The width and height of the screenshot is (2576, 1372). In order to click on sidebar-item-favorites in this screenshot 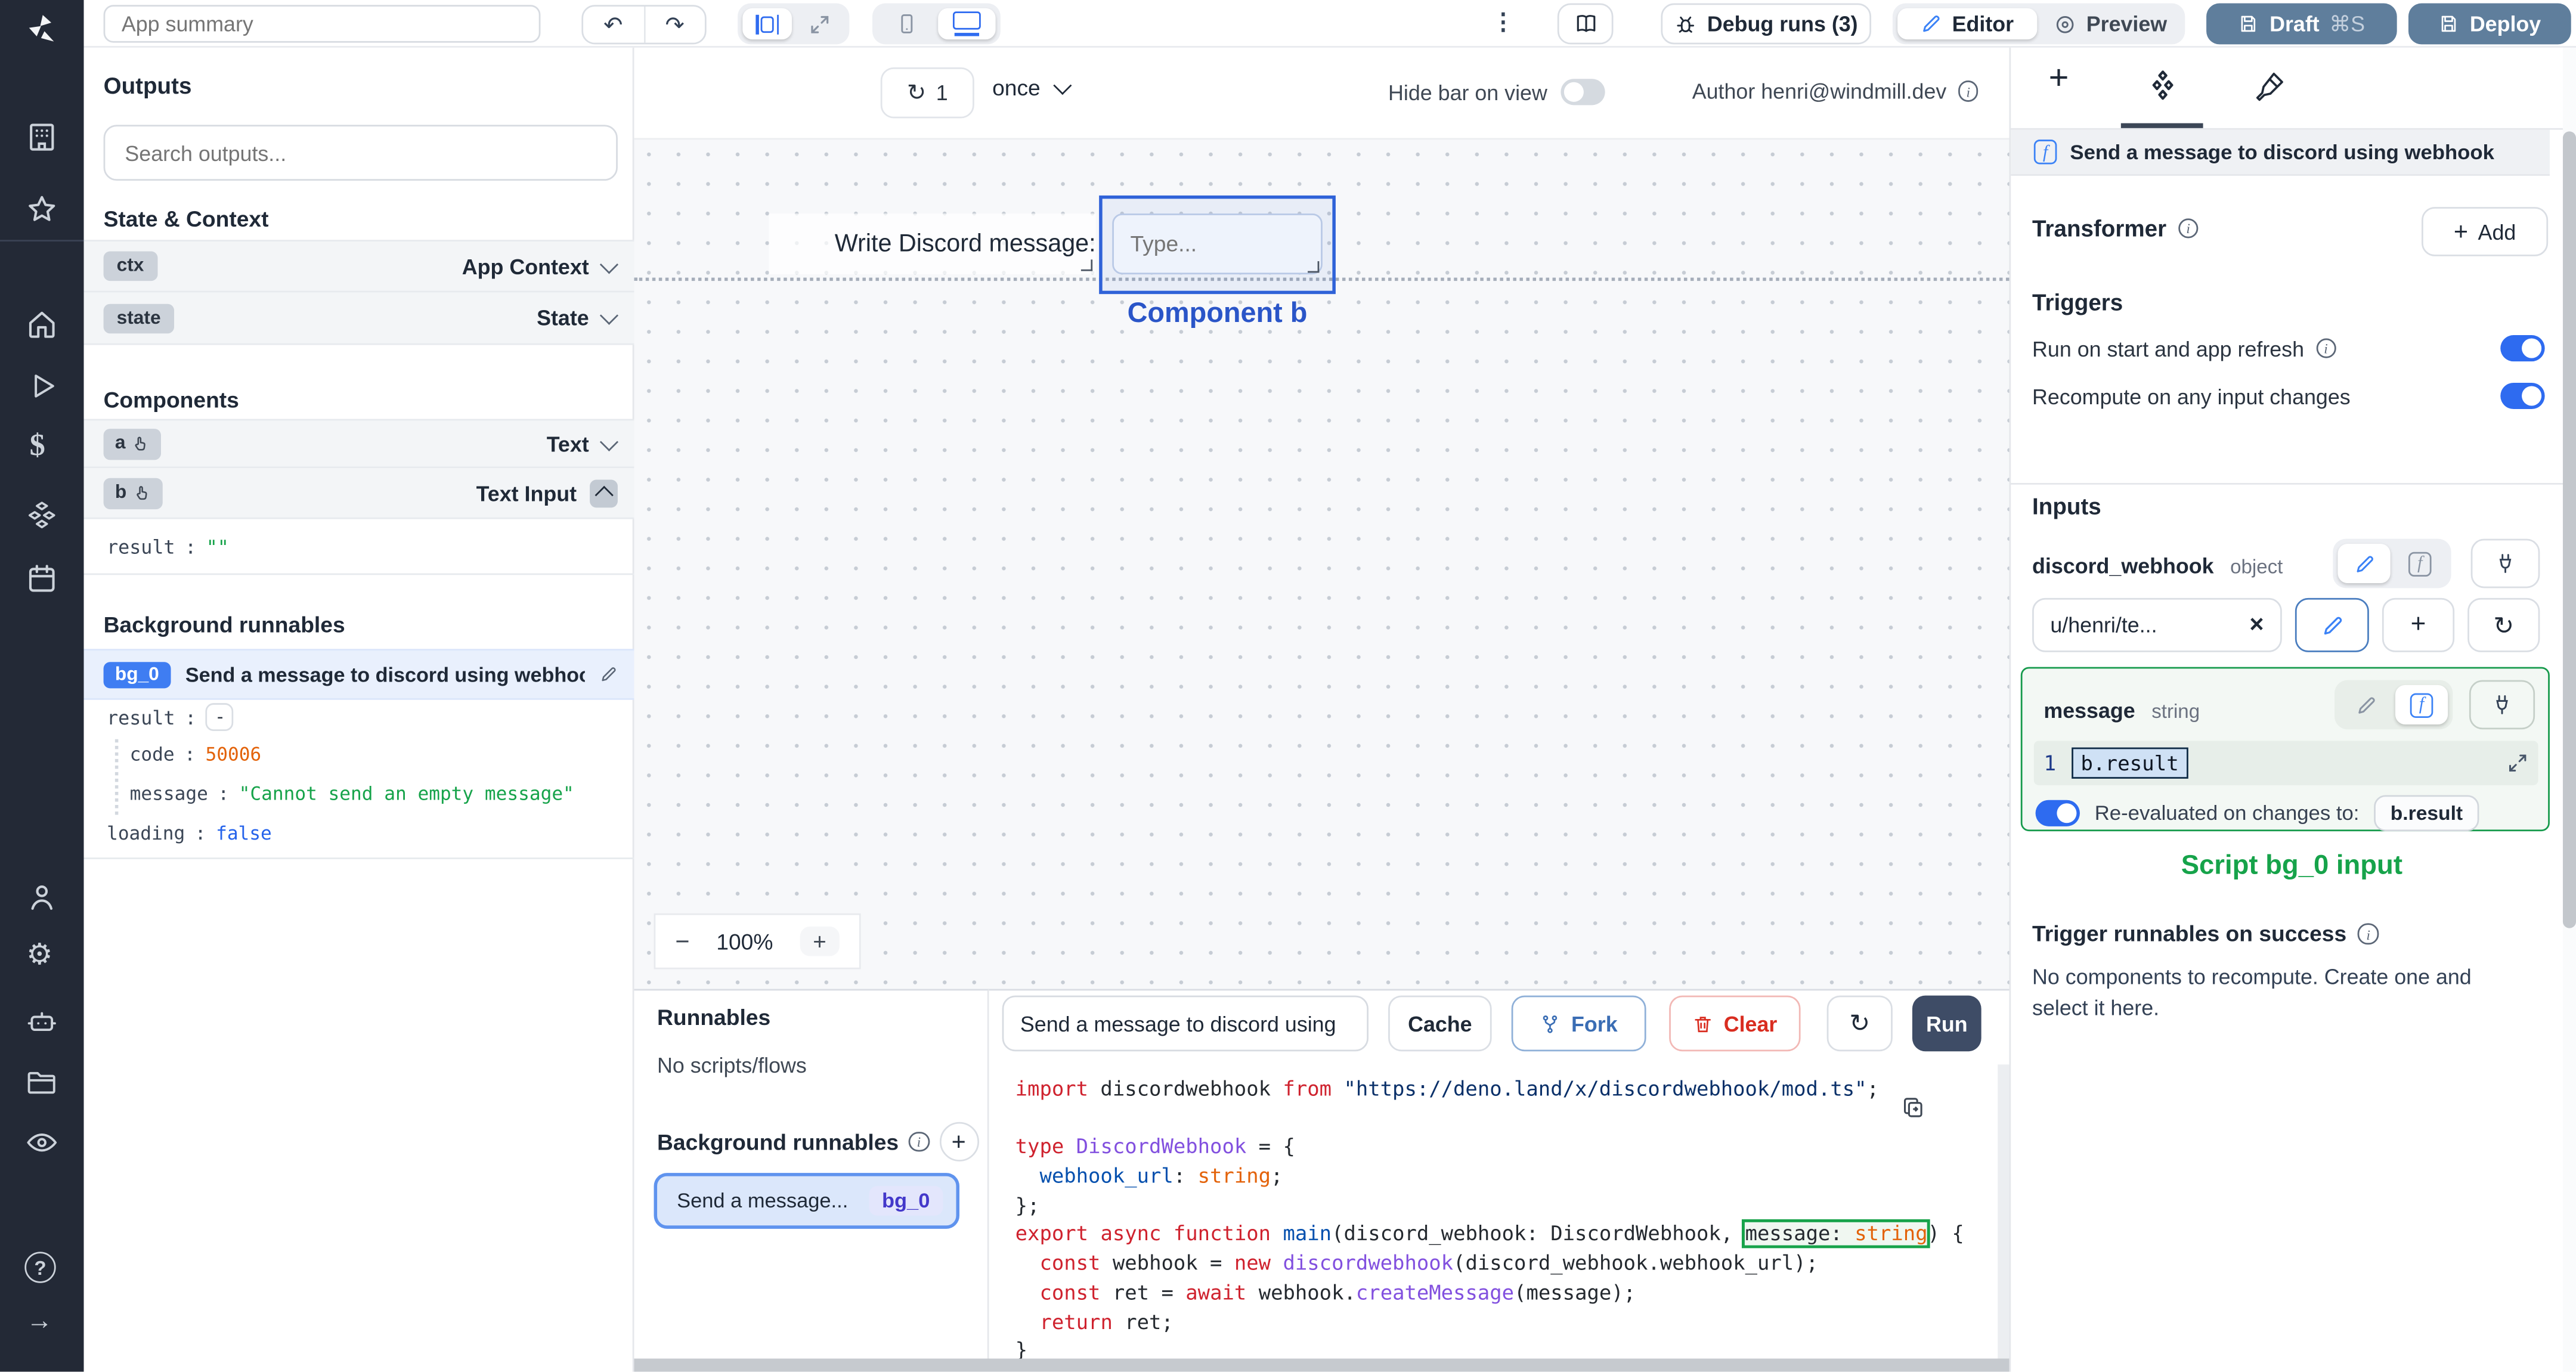, I will do `click(42, 213)`.